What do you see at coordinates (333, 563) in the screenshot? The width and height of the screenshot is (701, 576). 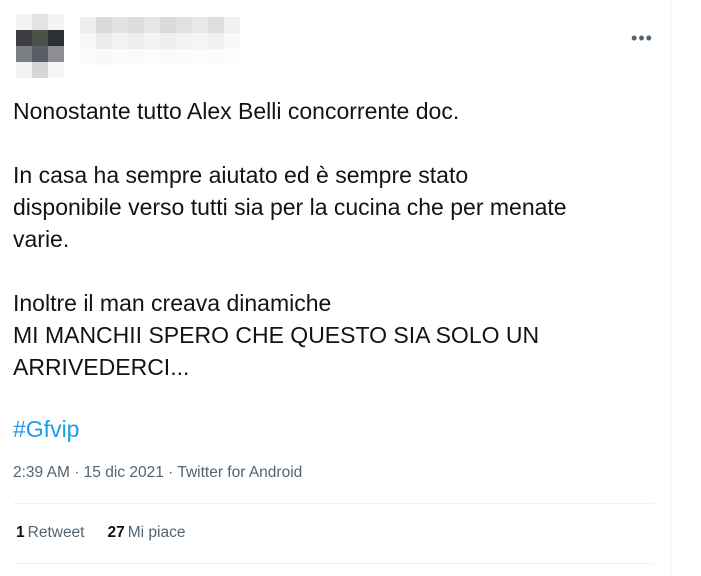 I see `divider-bottom` at bounding box center [333, 563].